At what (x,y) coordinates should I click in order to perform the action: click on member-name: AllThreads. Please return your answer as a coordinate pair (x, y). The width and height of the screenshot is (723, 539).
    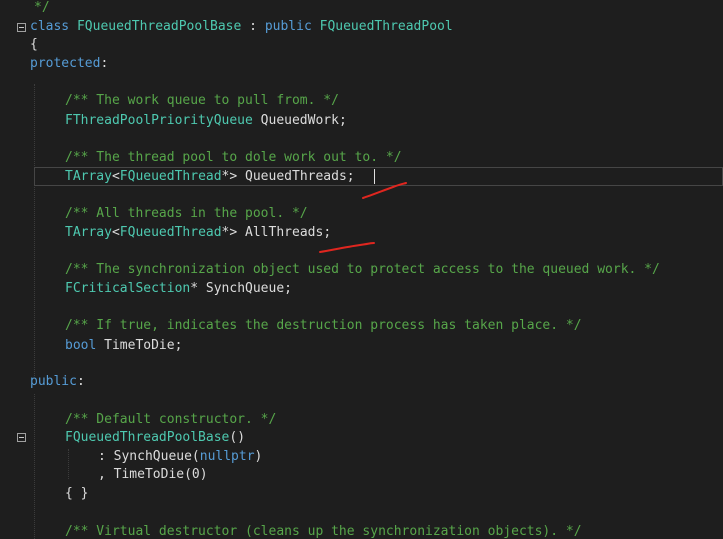
    Looking at the image, I should click on (284, 232).